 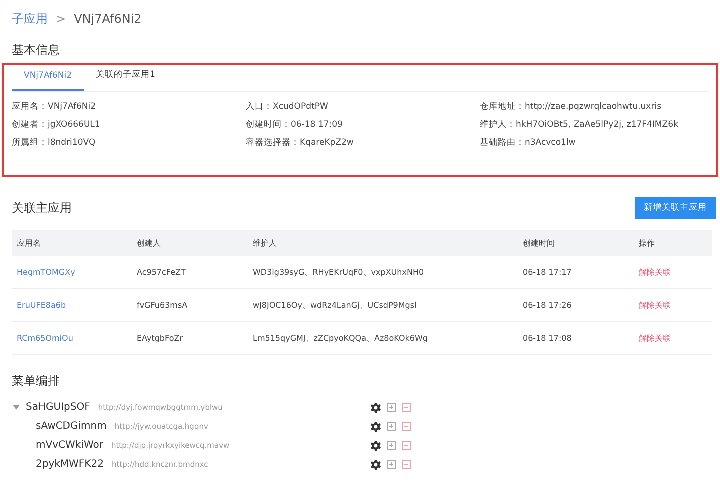 I want to click on section-title: 关联主应用, so click(x=42, y=208).